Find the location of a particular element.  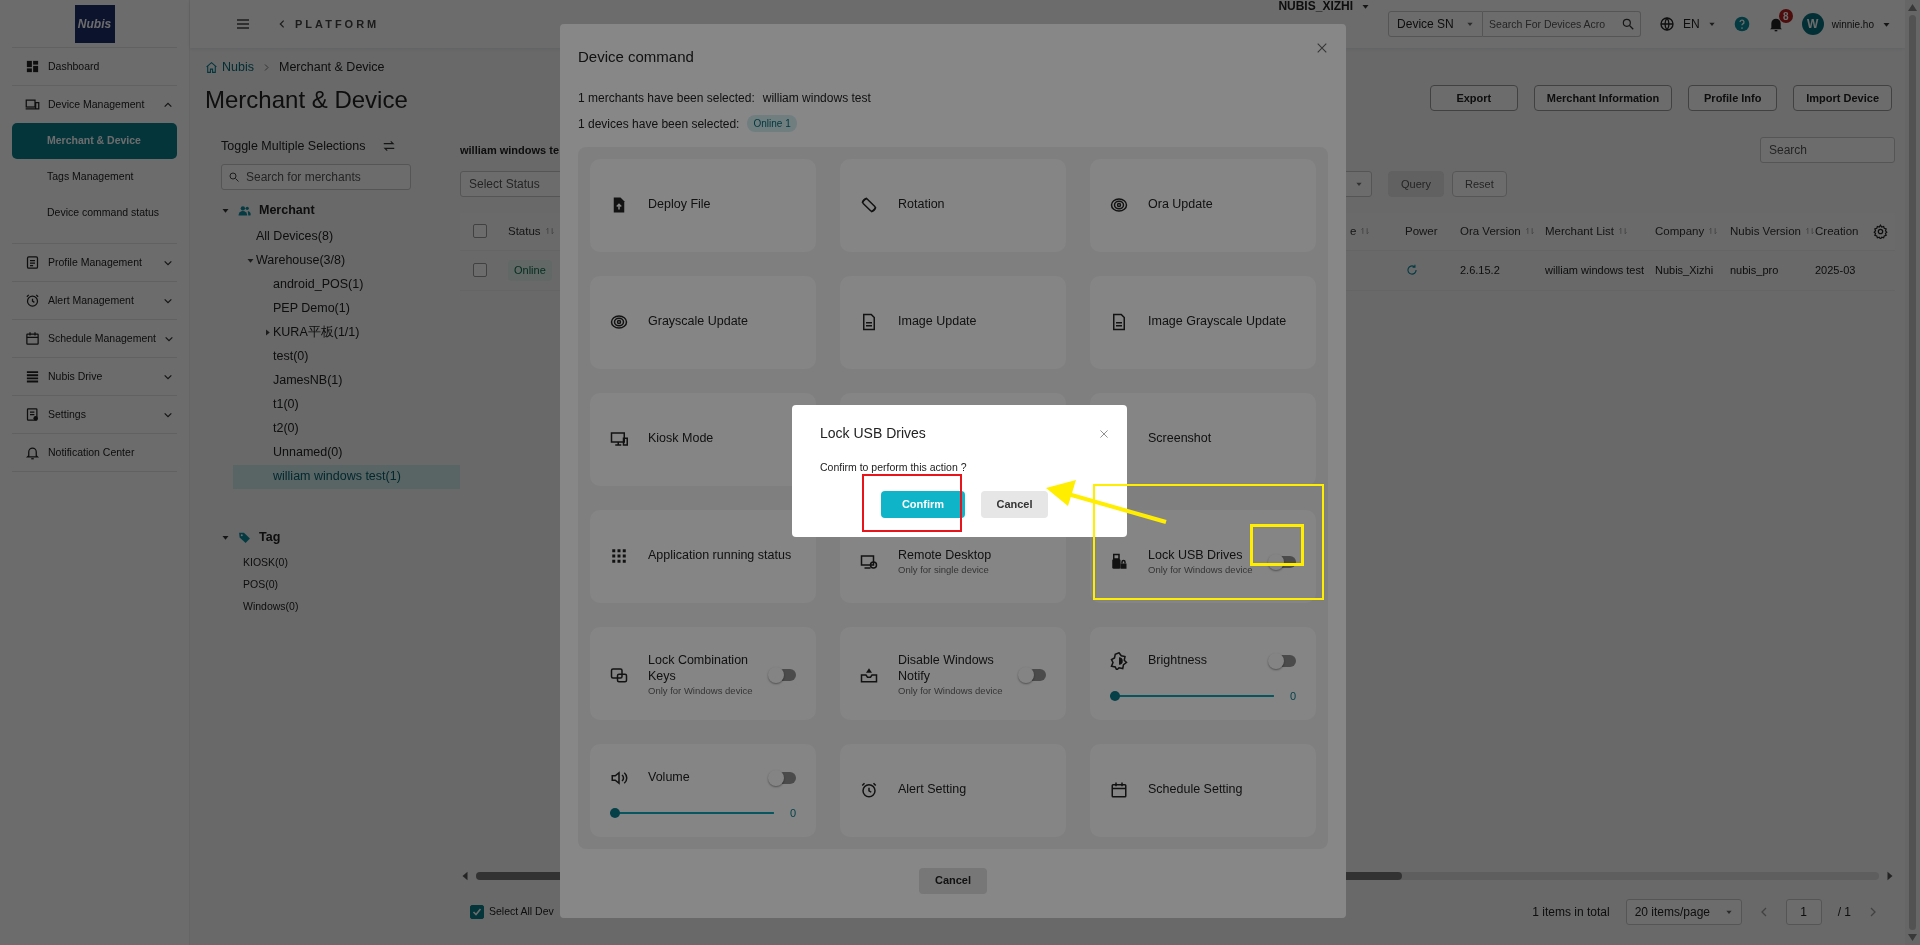

tree-item: KURA平板(1/1) is located at coordinates (316, 332).